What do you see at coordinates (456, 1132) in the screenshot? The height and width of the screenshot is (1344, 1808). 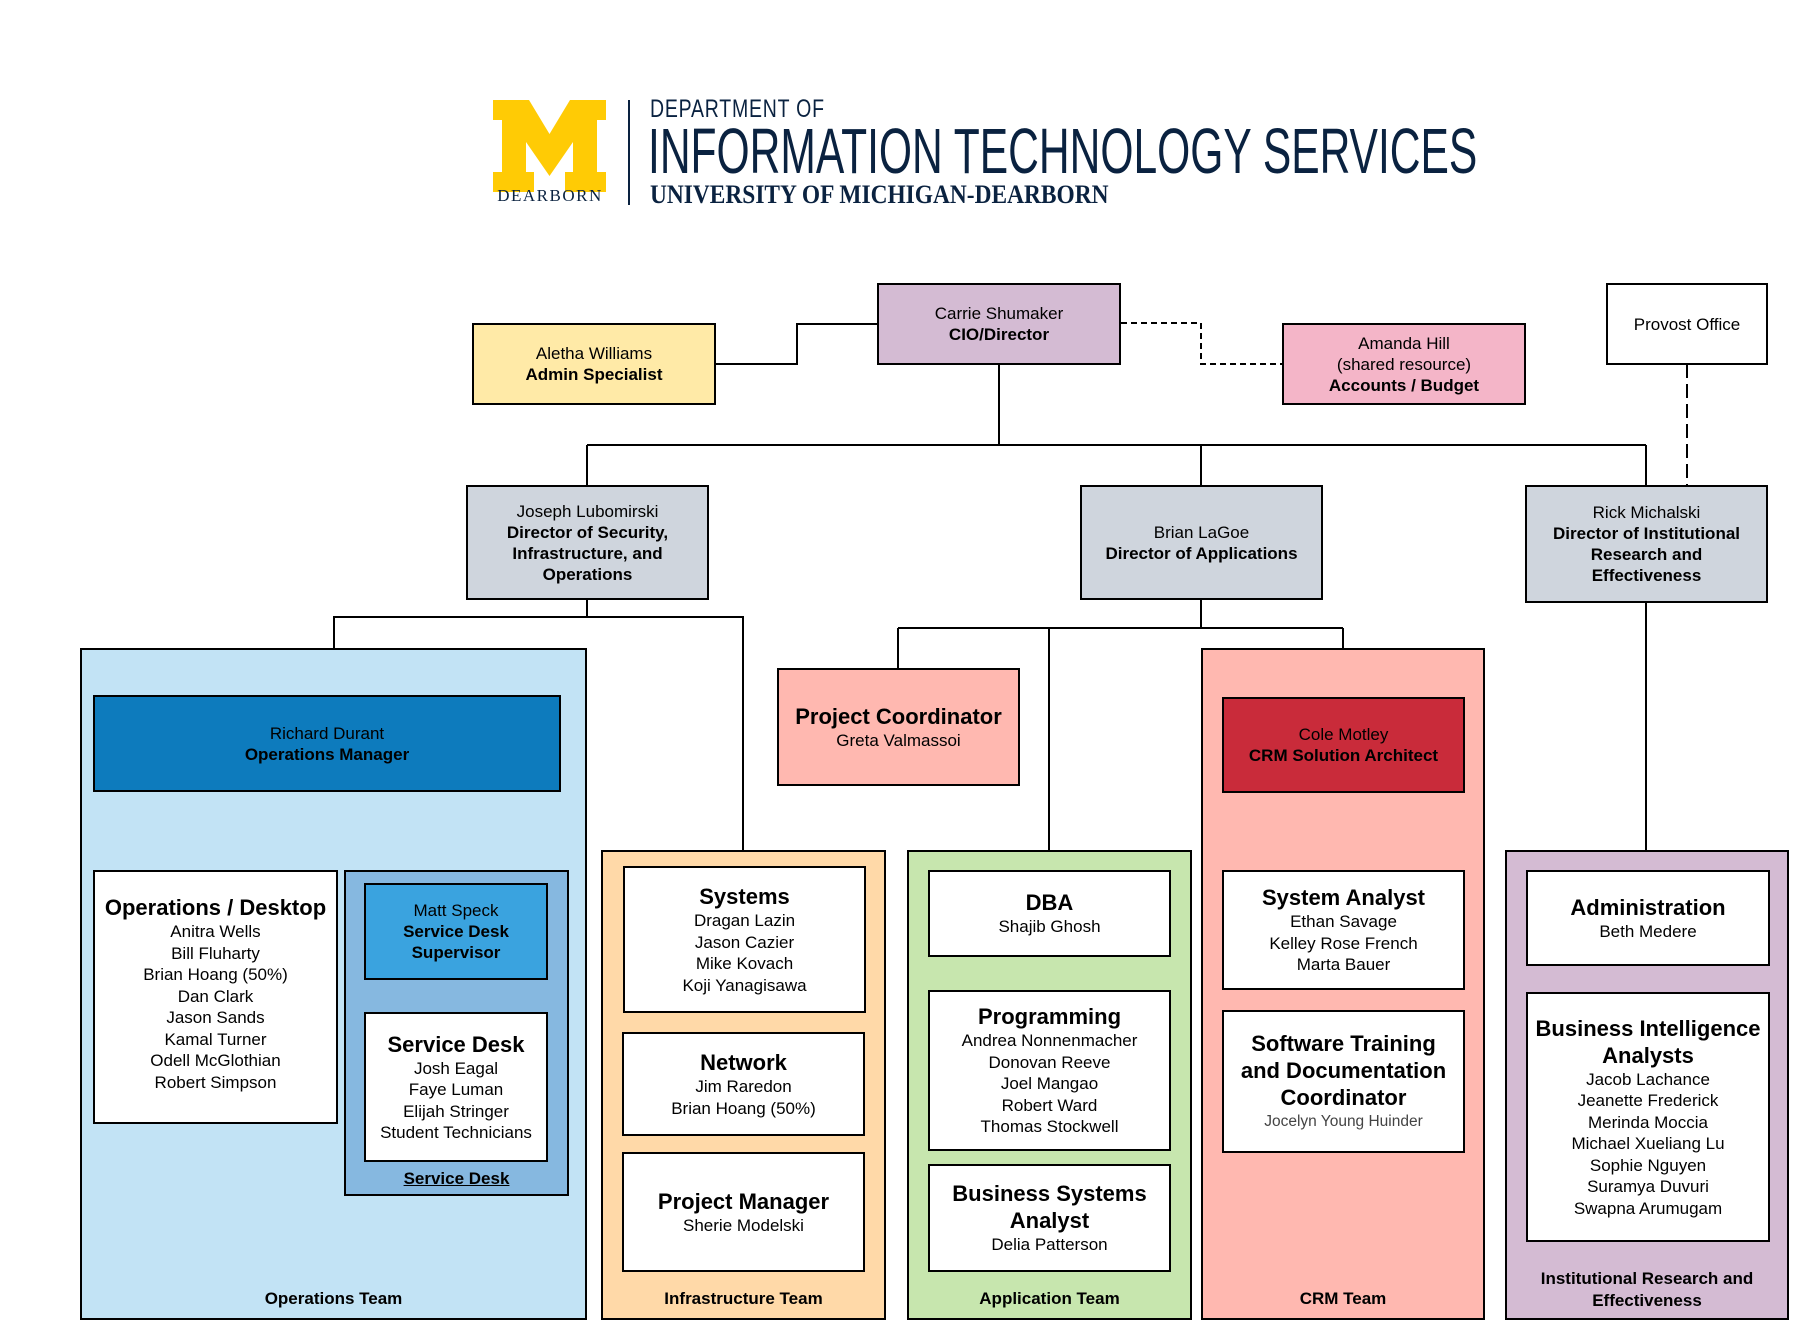 I see `unit-member: Student Technicians` at bounding box center [456, 1132].